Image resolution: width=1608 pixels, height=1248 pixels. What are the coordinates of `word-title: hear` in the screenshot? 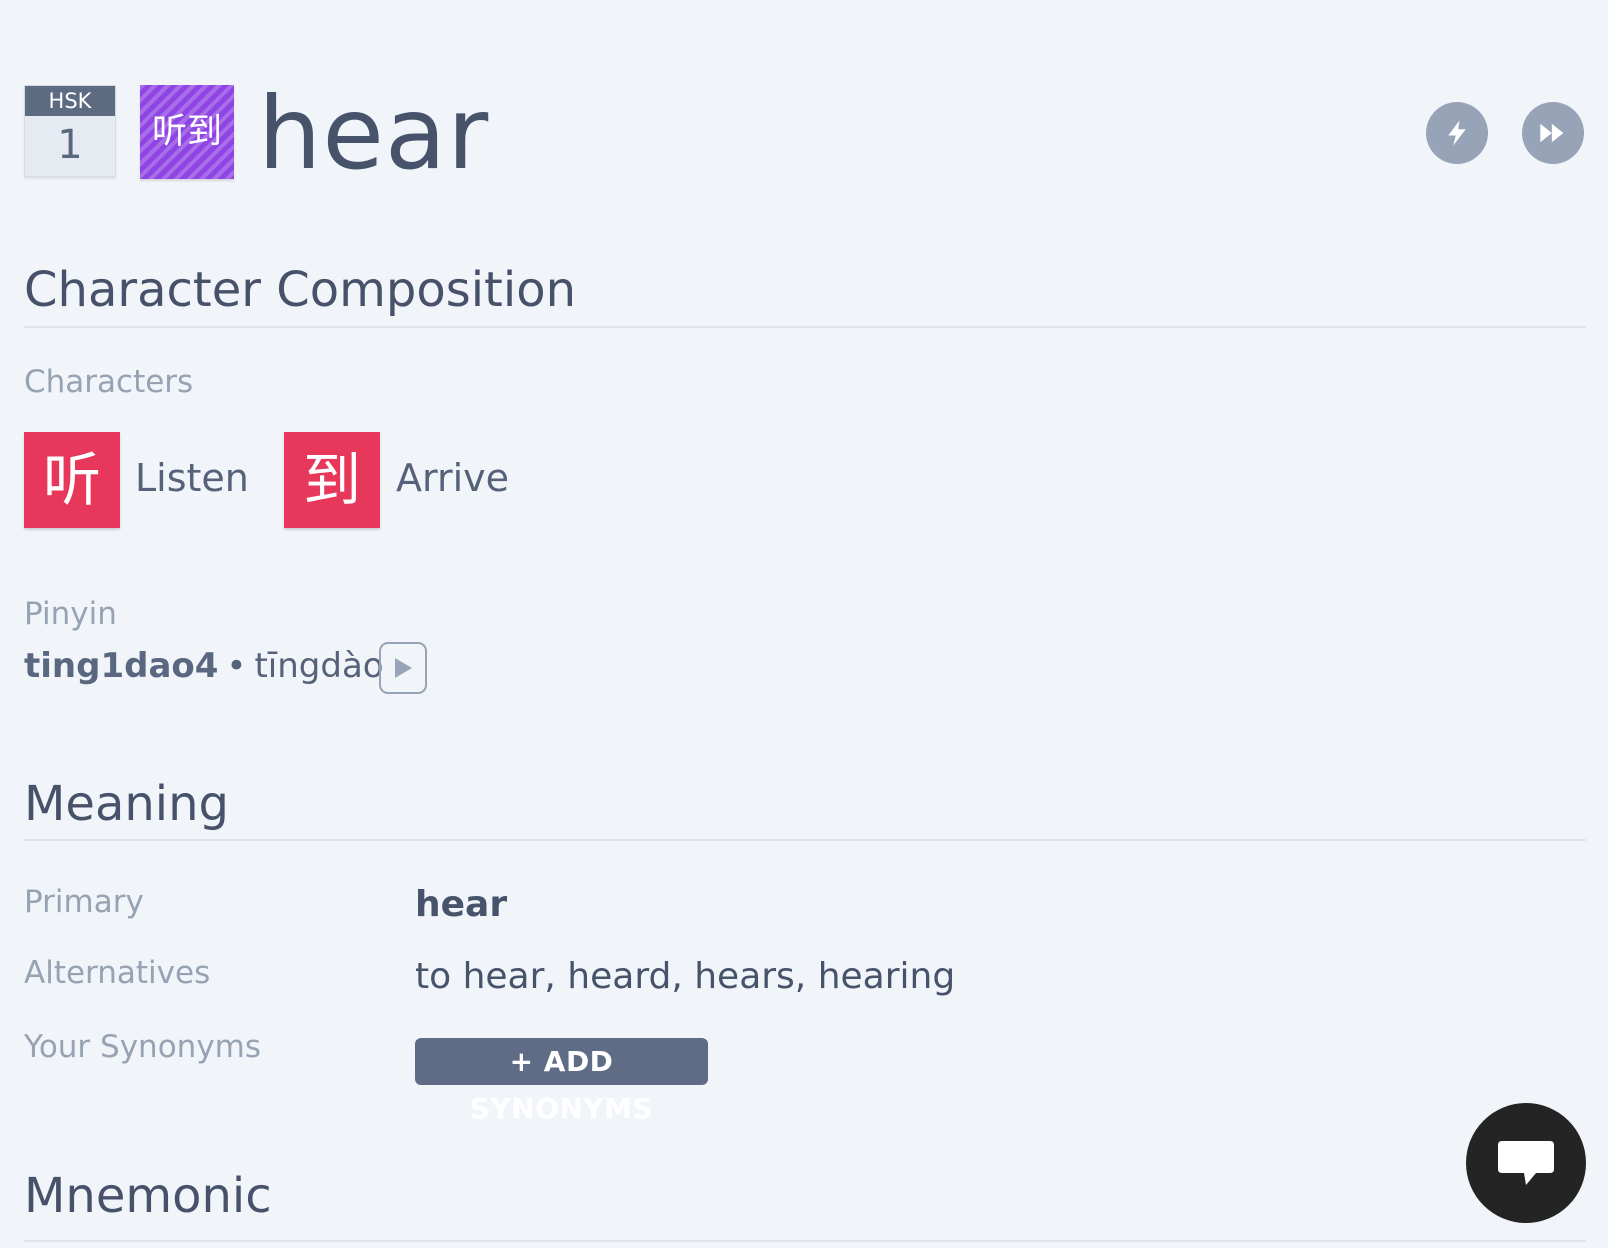 It's located at (374, 133).